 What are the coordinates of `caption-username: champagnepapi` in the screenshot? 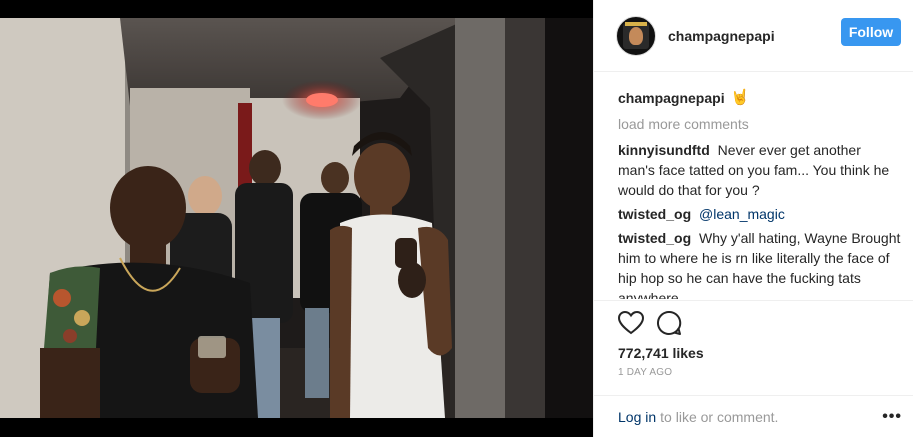 It's located at (671, 98).